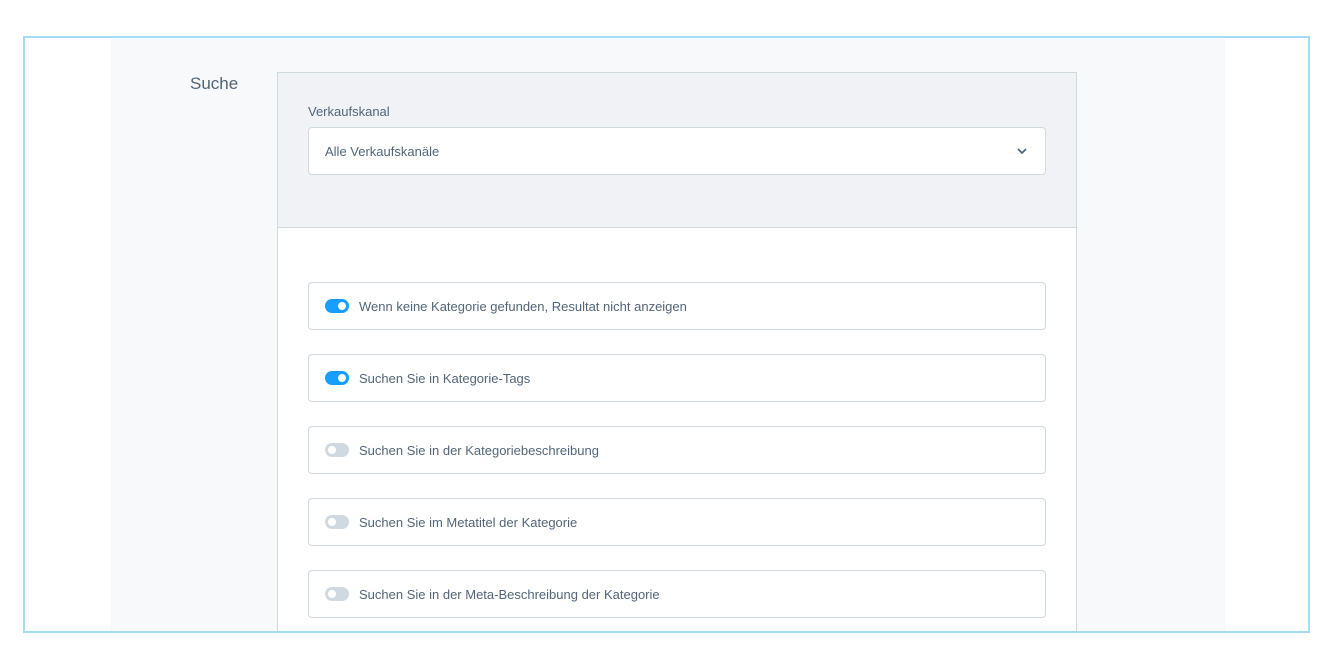 This screenshot has height=656, width=1332. Describe the element at coordinates (444, 378) in the screenshot. I see `toggle-label: Suchen Sie in Kategorie-Tags` at that location.